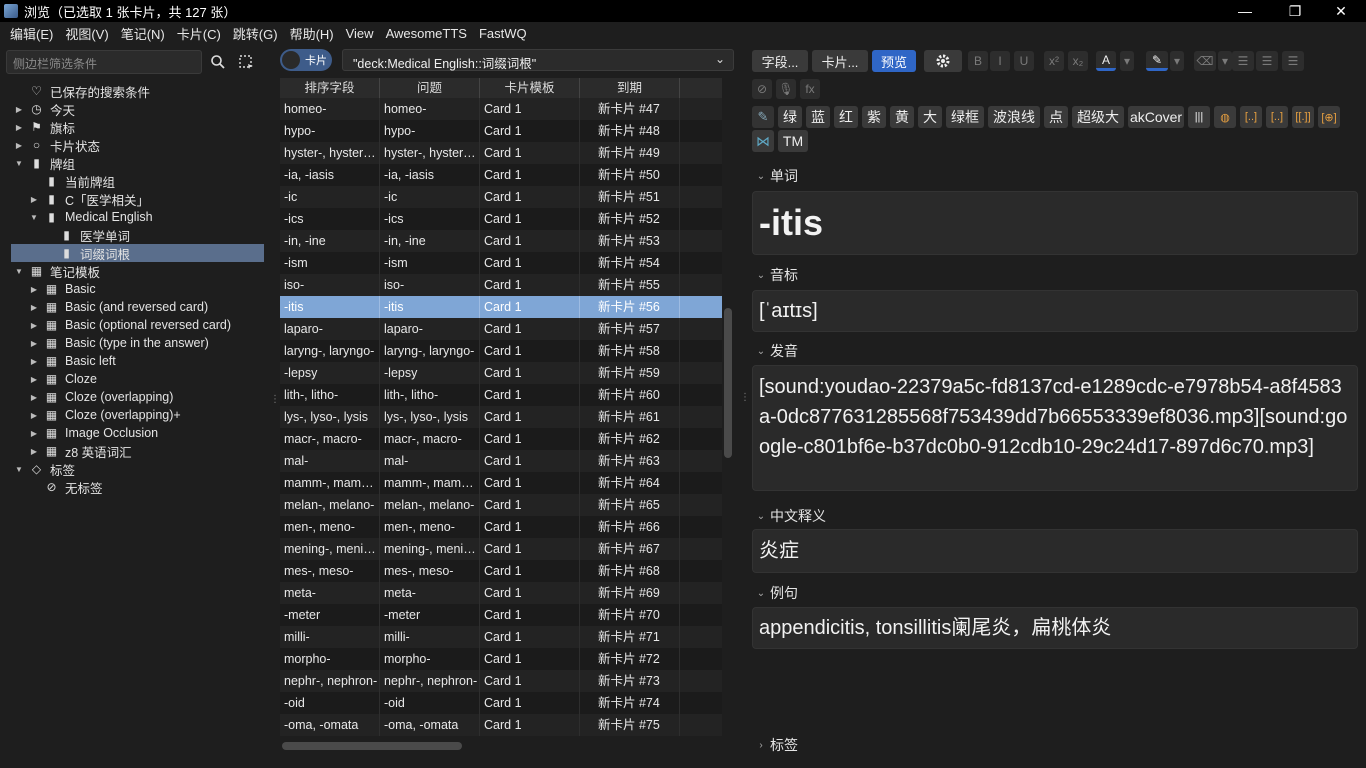  What do you see at coordinates (1055, 311) in the screenshot?
I see `field-editor: [ˈaɪtɪs]` at bounding box center [1055, 311].